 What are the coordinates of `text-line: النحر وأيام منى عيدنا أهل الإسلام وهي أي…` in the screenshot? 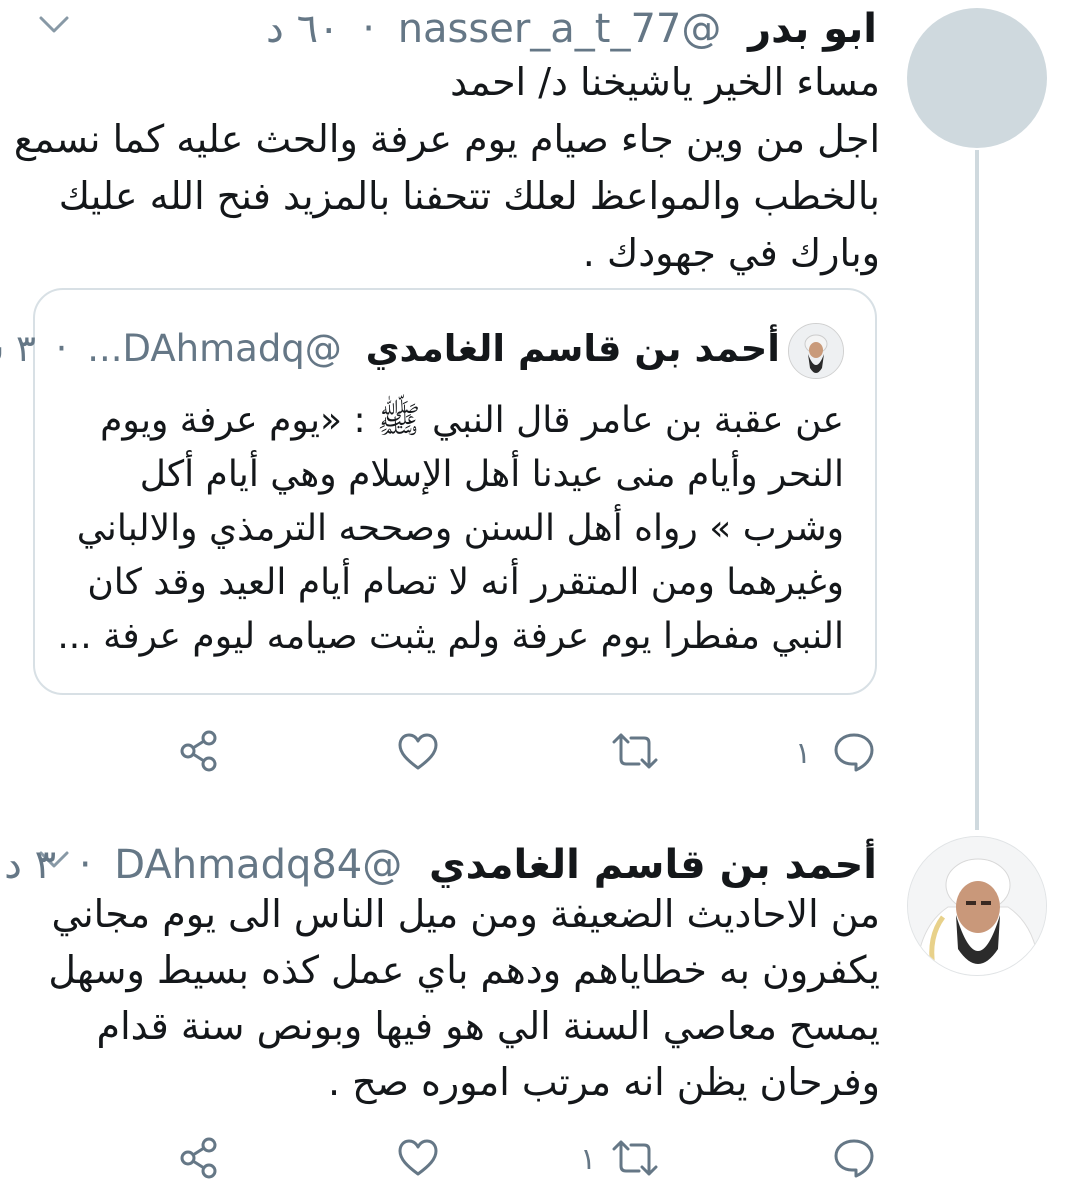 It's located at (491, 474).